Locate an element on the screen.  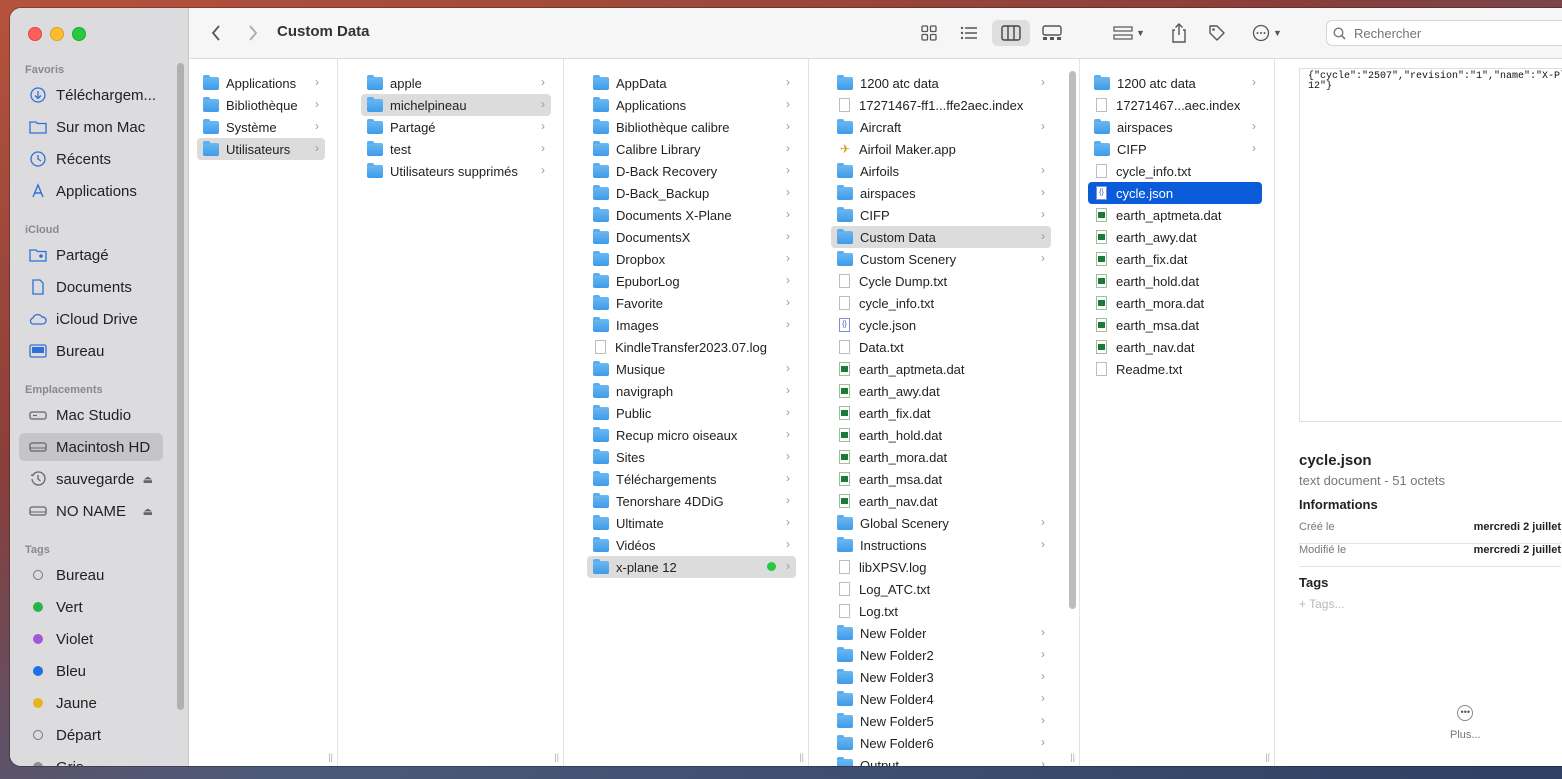
column-4-scrollbar is located at coordinates (1072, 340).